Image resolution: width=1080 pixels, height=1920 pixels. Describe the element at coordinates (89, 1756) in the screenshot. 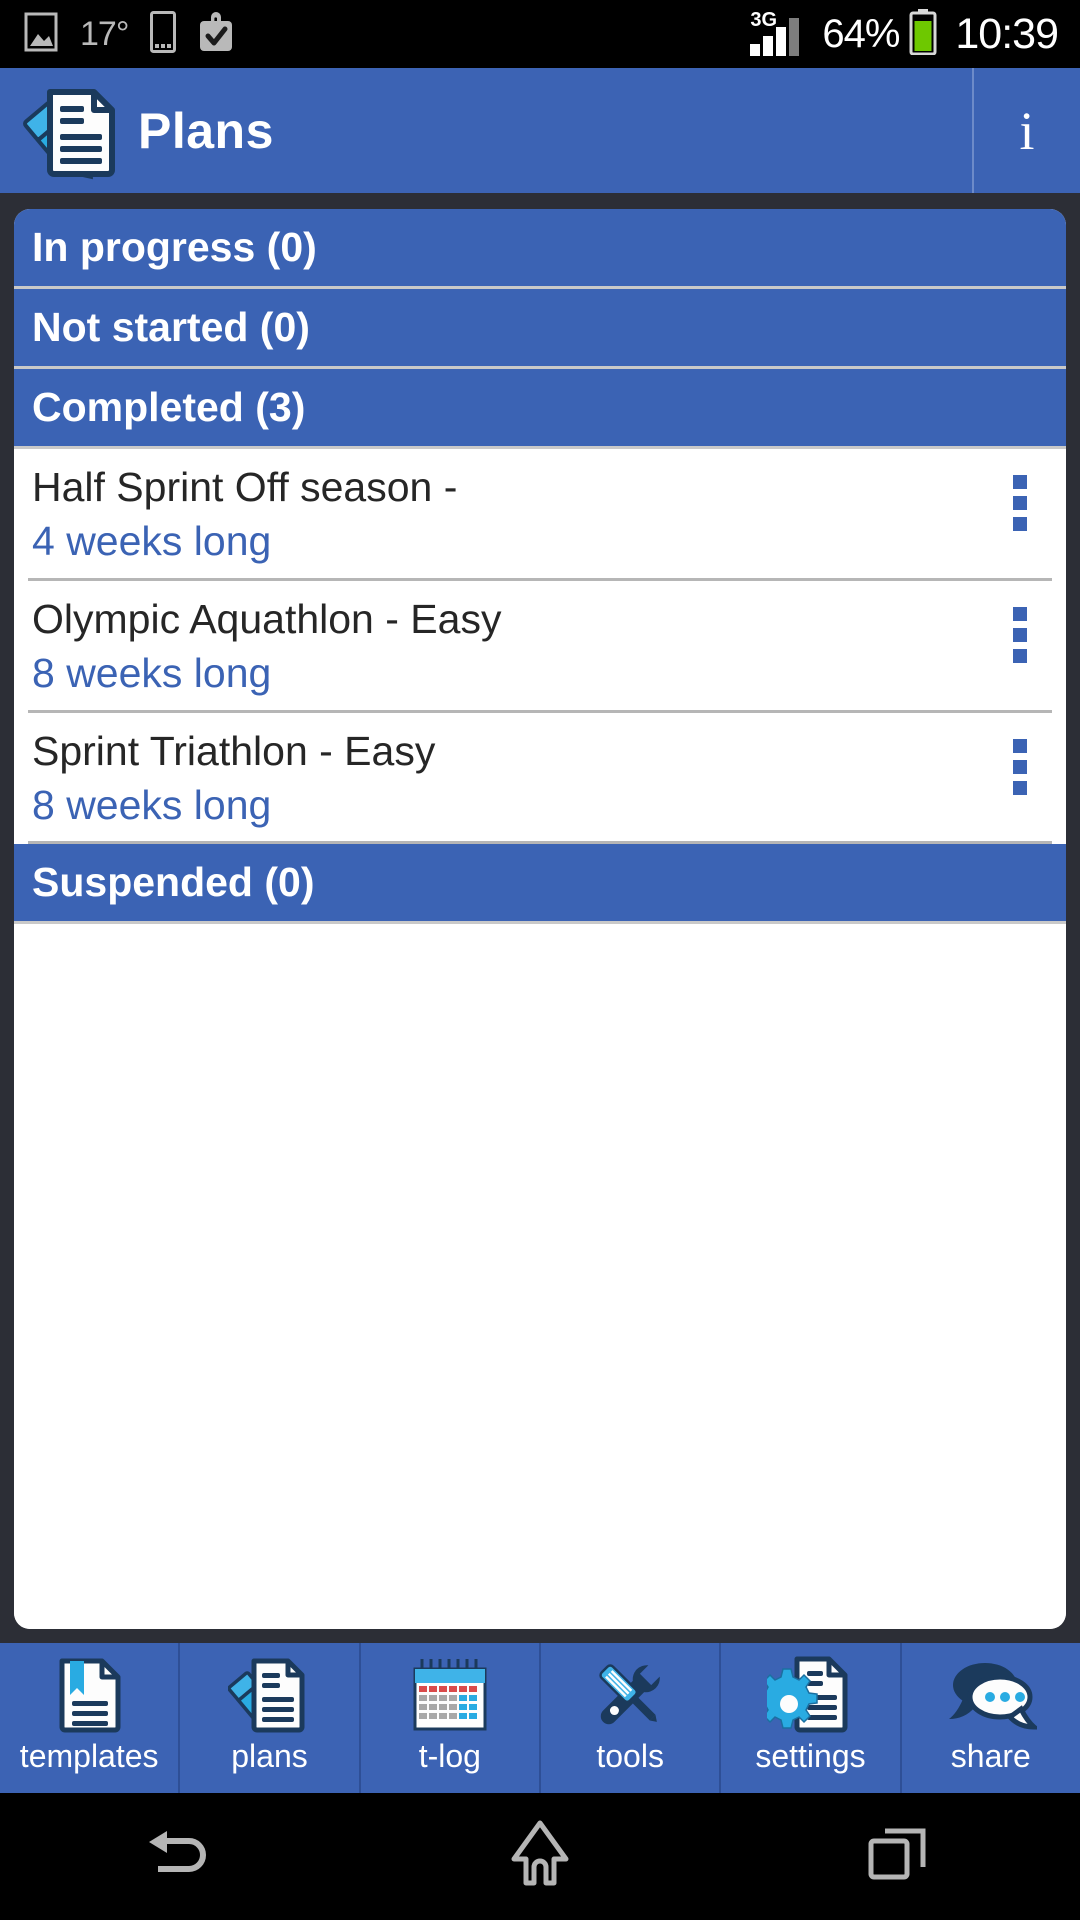

I see `tab-label: templates` at that location.